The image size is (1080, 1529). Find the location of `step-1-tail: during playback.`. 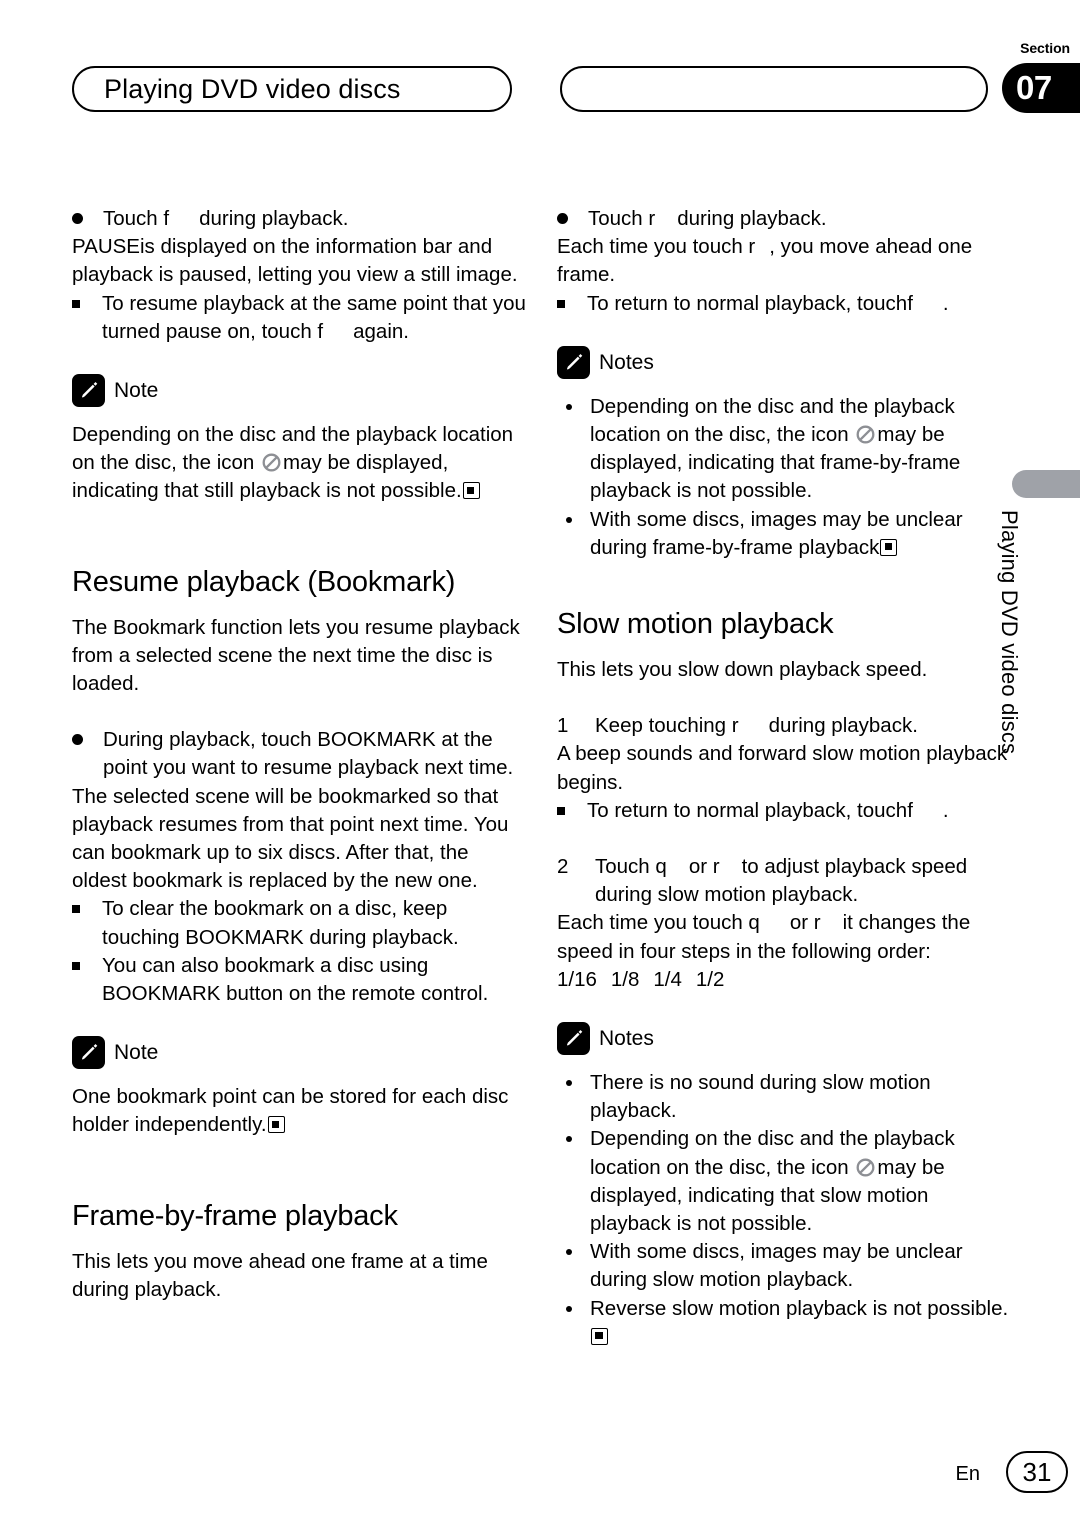

step-1-tail: during playback. is located at coordinates (843, 726).